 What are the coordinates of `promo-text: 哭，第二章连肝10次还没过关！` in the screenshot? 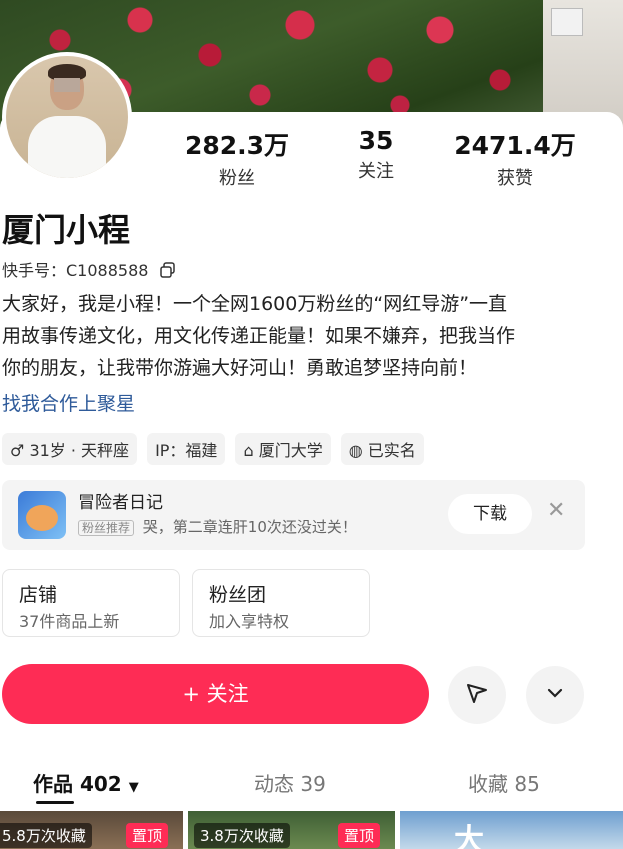 It's located at (249, 527).